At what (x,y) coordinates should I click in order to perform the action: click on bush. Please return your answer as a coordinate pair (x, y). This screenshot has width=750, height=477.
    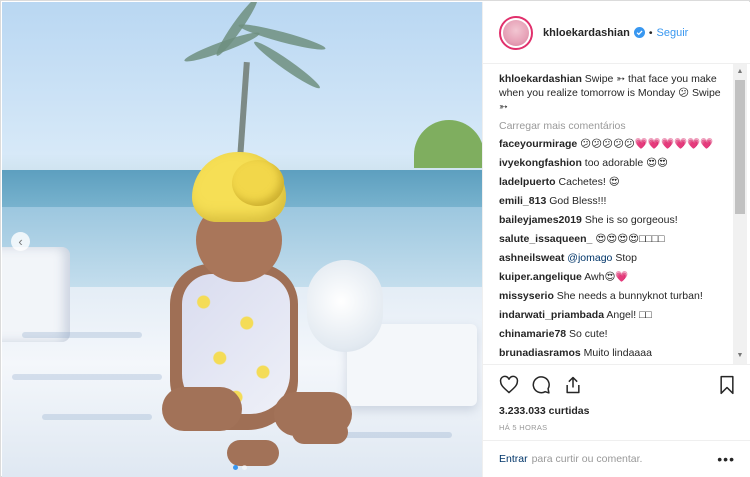
    Looking at the image, I should click on (448, 144).